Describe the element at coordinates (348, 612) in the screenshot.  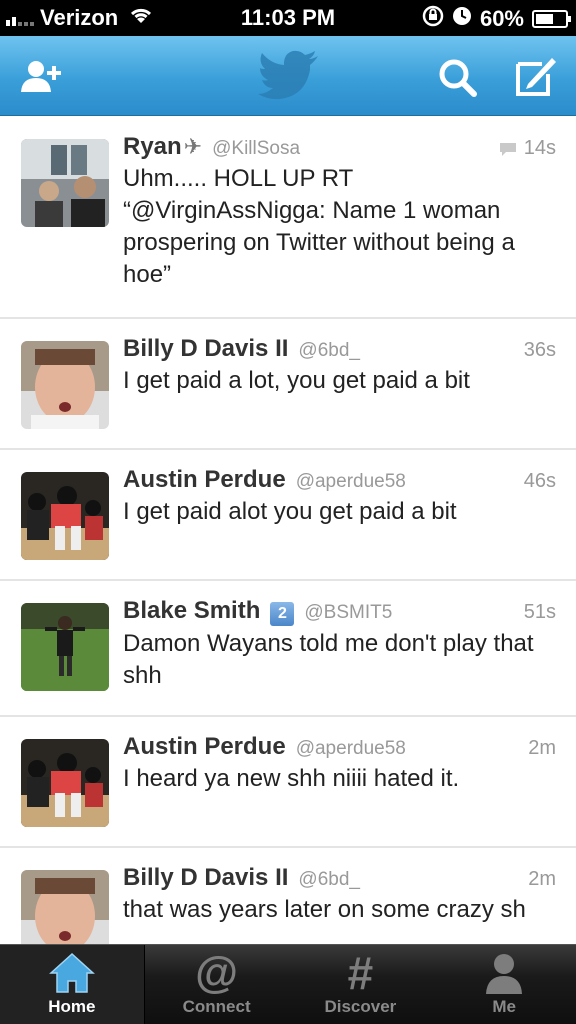
I see `tweet-handle: @BSMIT5` at that location.